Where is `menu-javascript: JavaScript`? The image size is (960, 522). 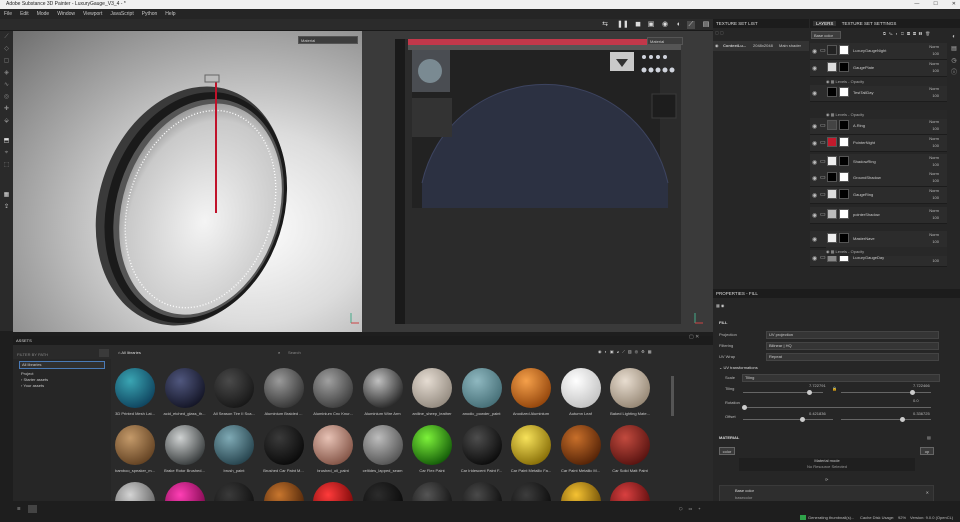 menu-javascript: JavaScript is located at coordinates (121, 14).